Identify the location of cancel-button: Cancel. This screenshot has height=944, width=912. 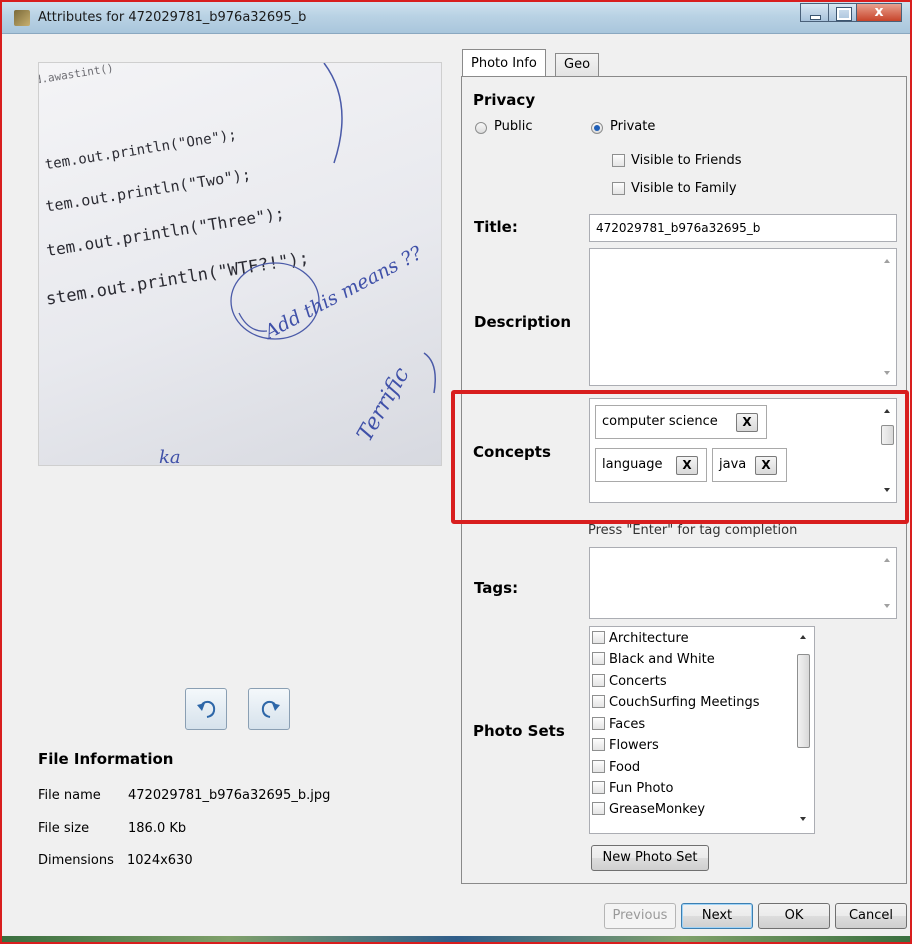
(871, 916).